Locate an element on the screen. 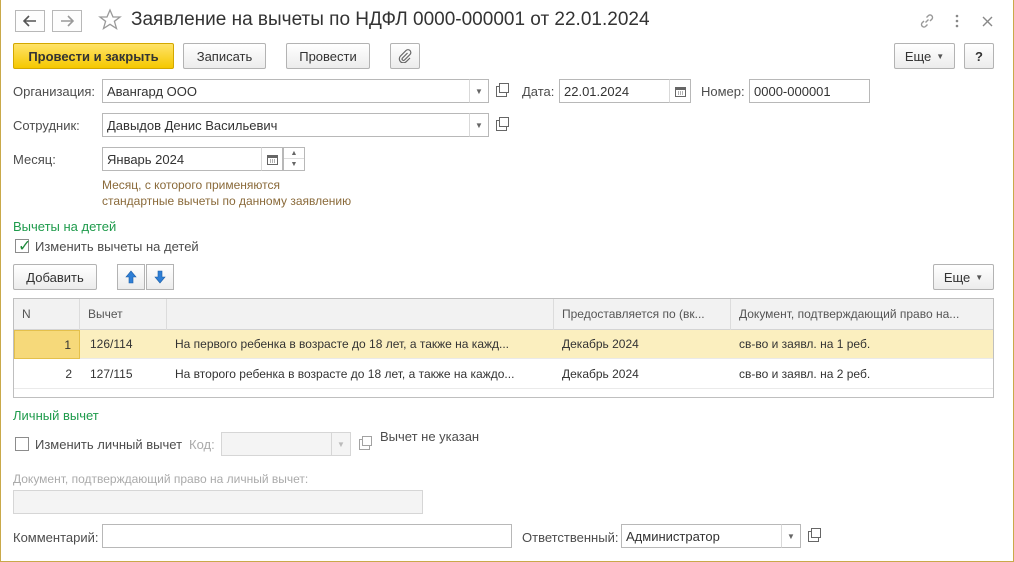 The width and height of the screenshot is (1014, 562). month-hint-line-2: стандартные вычеты по данному заявлению is located at coordinates (227, 201).